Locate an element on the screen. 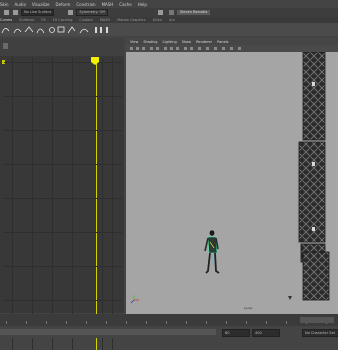 The width and height of the screenshot is (338, 350). tab-surfaces: Surfaces is located at coordinates (26, 20).